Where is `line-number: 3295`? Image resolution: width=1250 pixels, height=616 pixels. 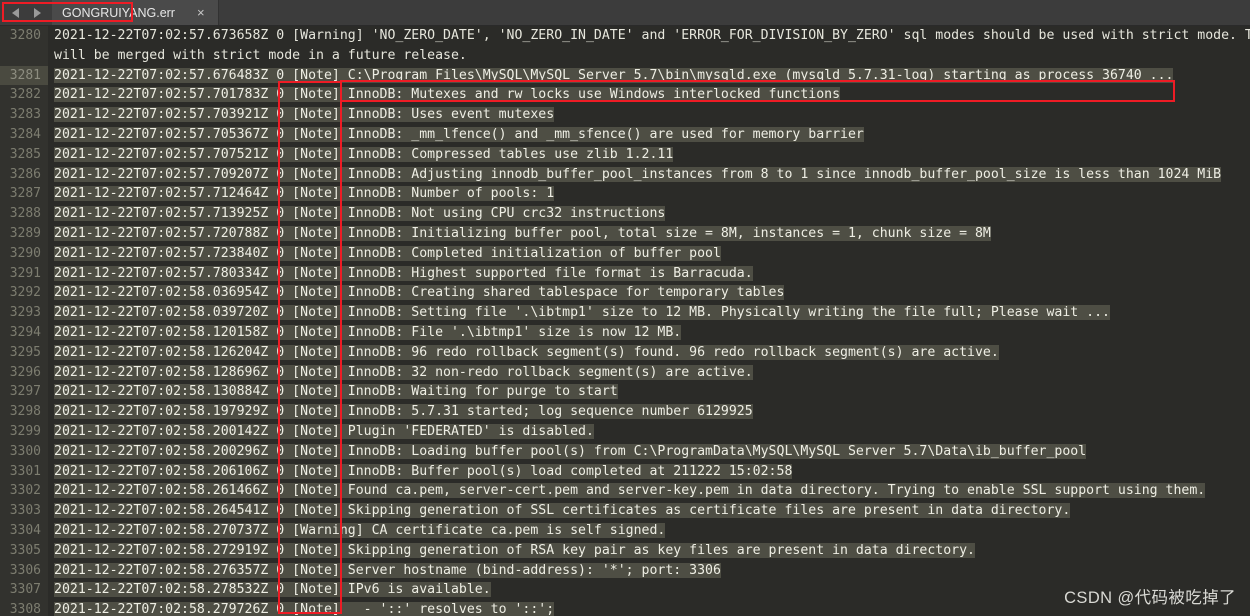 line-number: 3295 is located at coordinates (25, 352).